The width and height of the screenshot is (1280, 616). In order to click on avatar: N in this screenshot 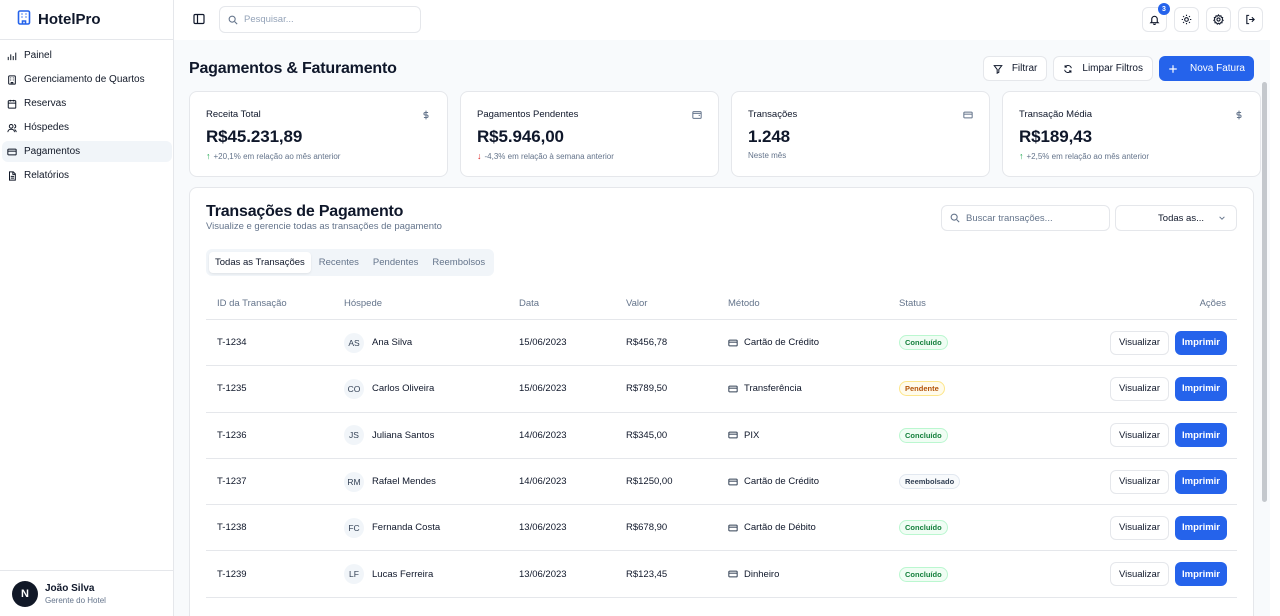, I will do `click(25, 593)`.